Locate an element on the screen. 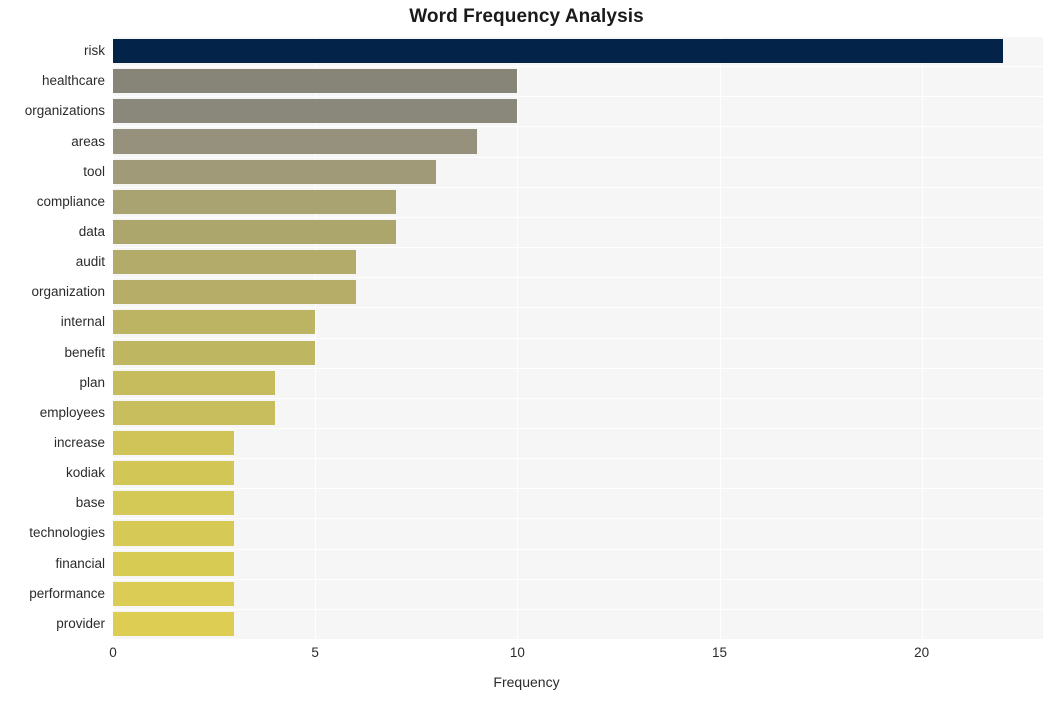 Image resolution: width=1053 pixels, height=701 pixels. y-axis-tick-label: provider is located at coordinates (80, 623).